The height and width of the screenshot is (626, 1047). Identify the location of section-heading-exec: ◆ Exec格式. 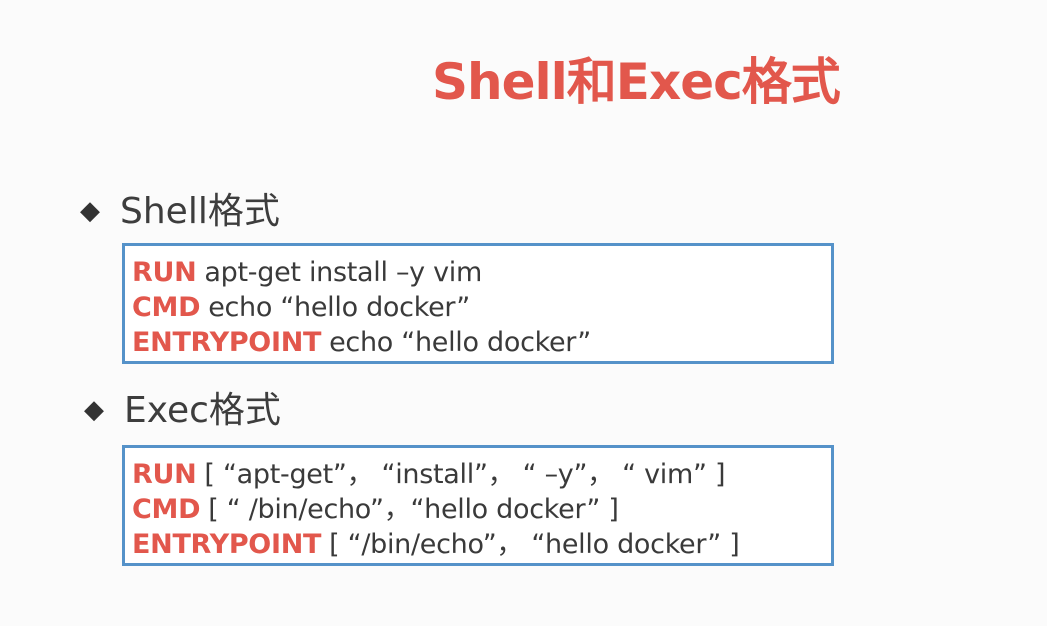
(182, 410).